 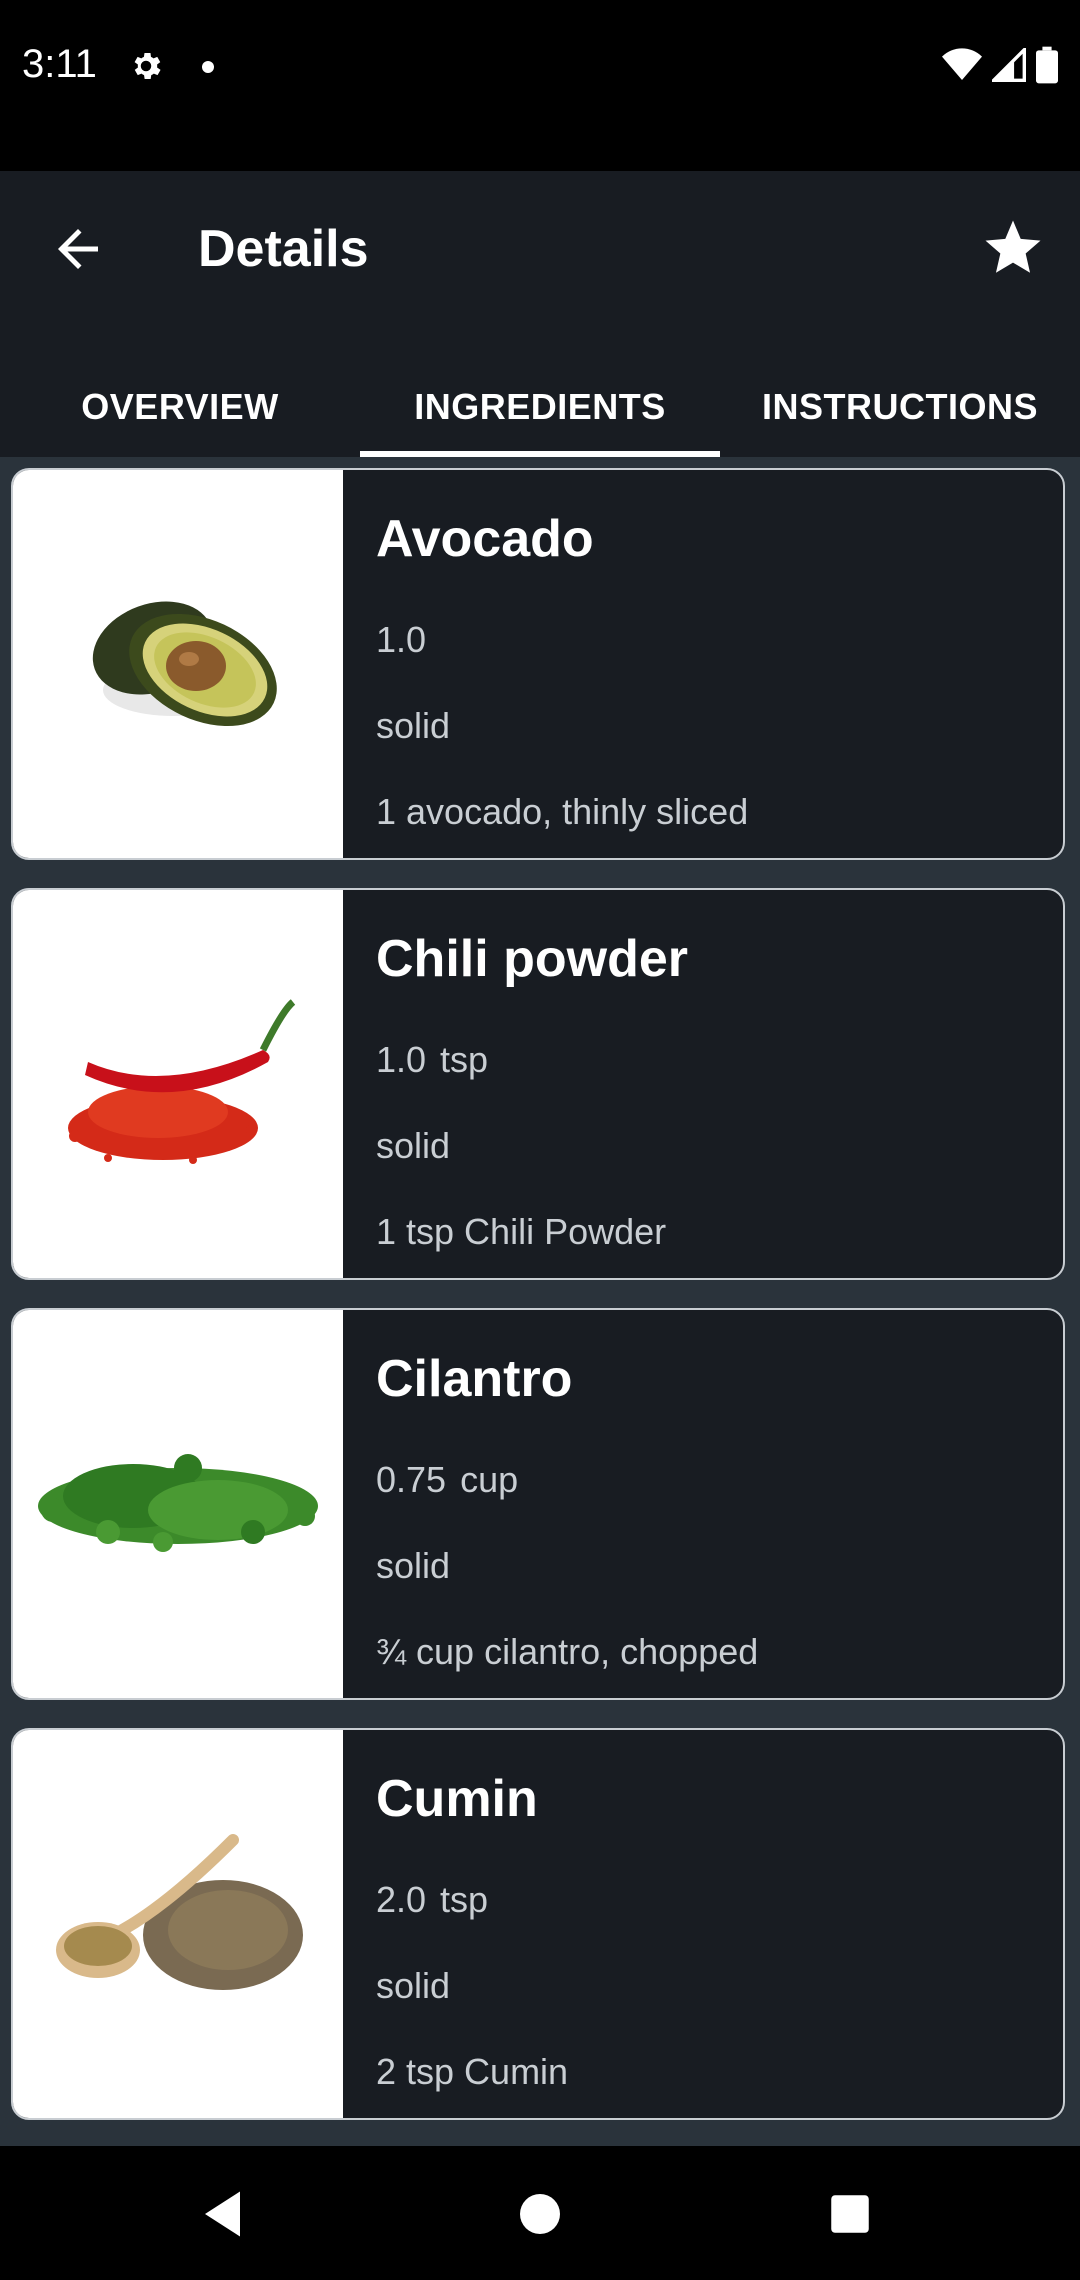 What do you see at coordinates (719, 1924) in the screenshot?
I see `ingredient-details: Cumin 2.0 tsp solid 2 tsp Cumin` at bounding box center [719, 1924].